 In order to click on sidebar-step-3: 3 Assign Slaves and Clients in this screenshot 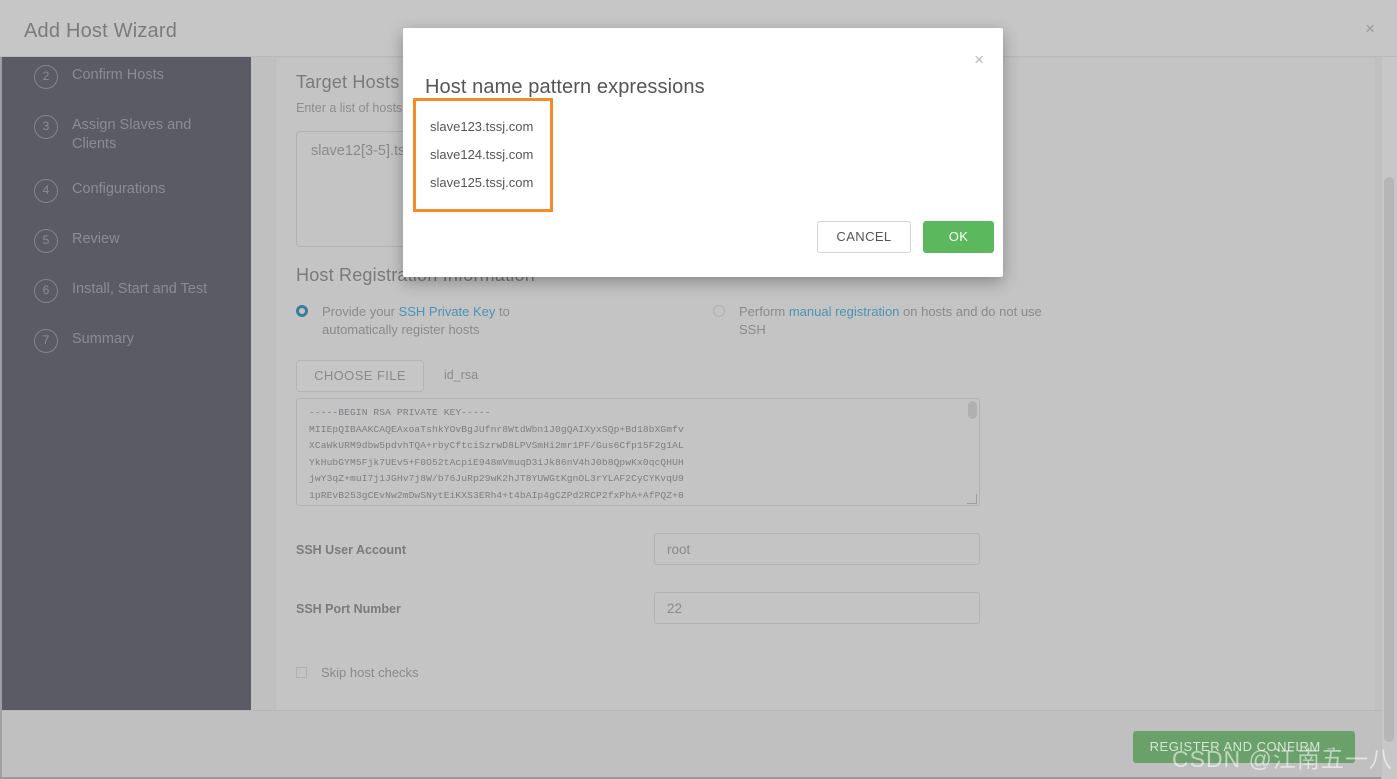, I will do `click(128, 134)`.